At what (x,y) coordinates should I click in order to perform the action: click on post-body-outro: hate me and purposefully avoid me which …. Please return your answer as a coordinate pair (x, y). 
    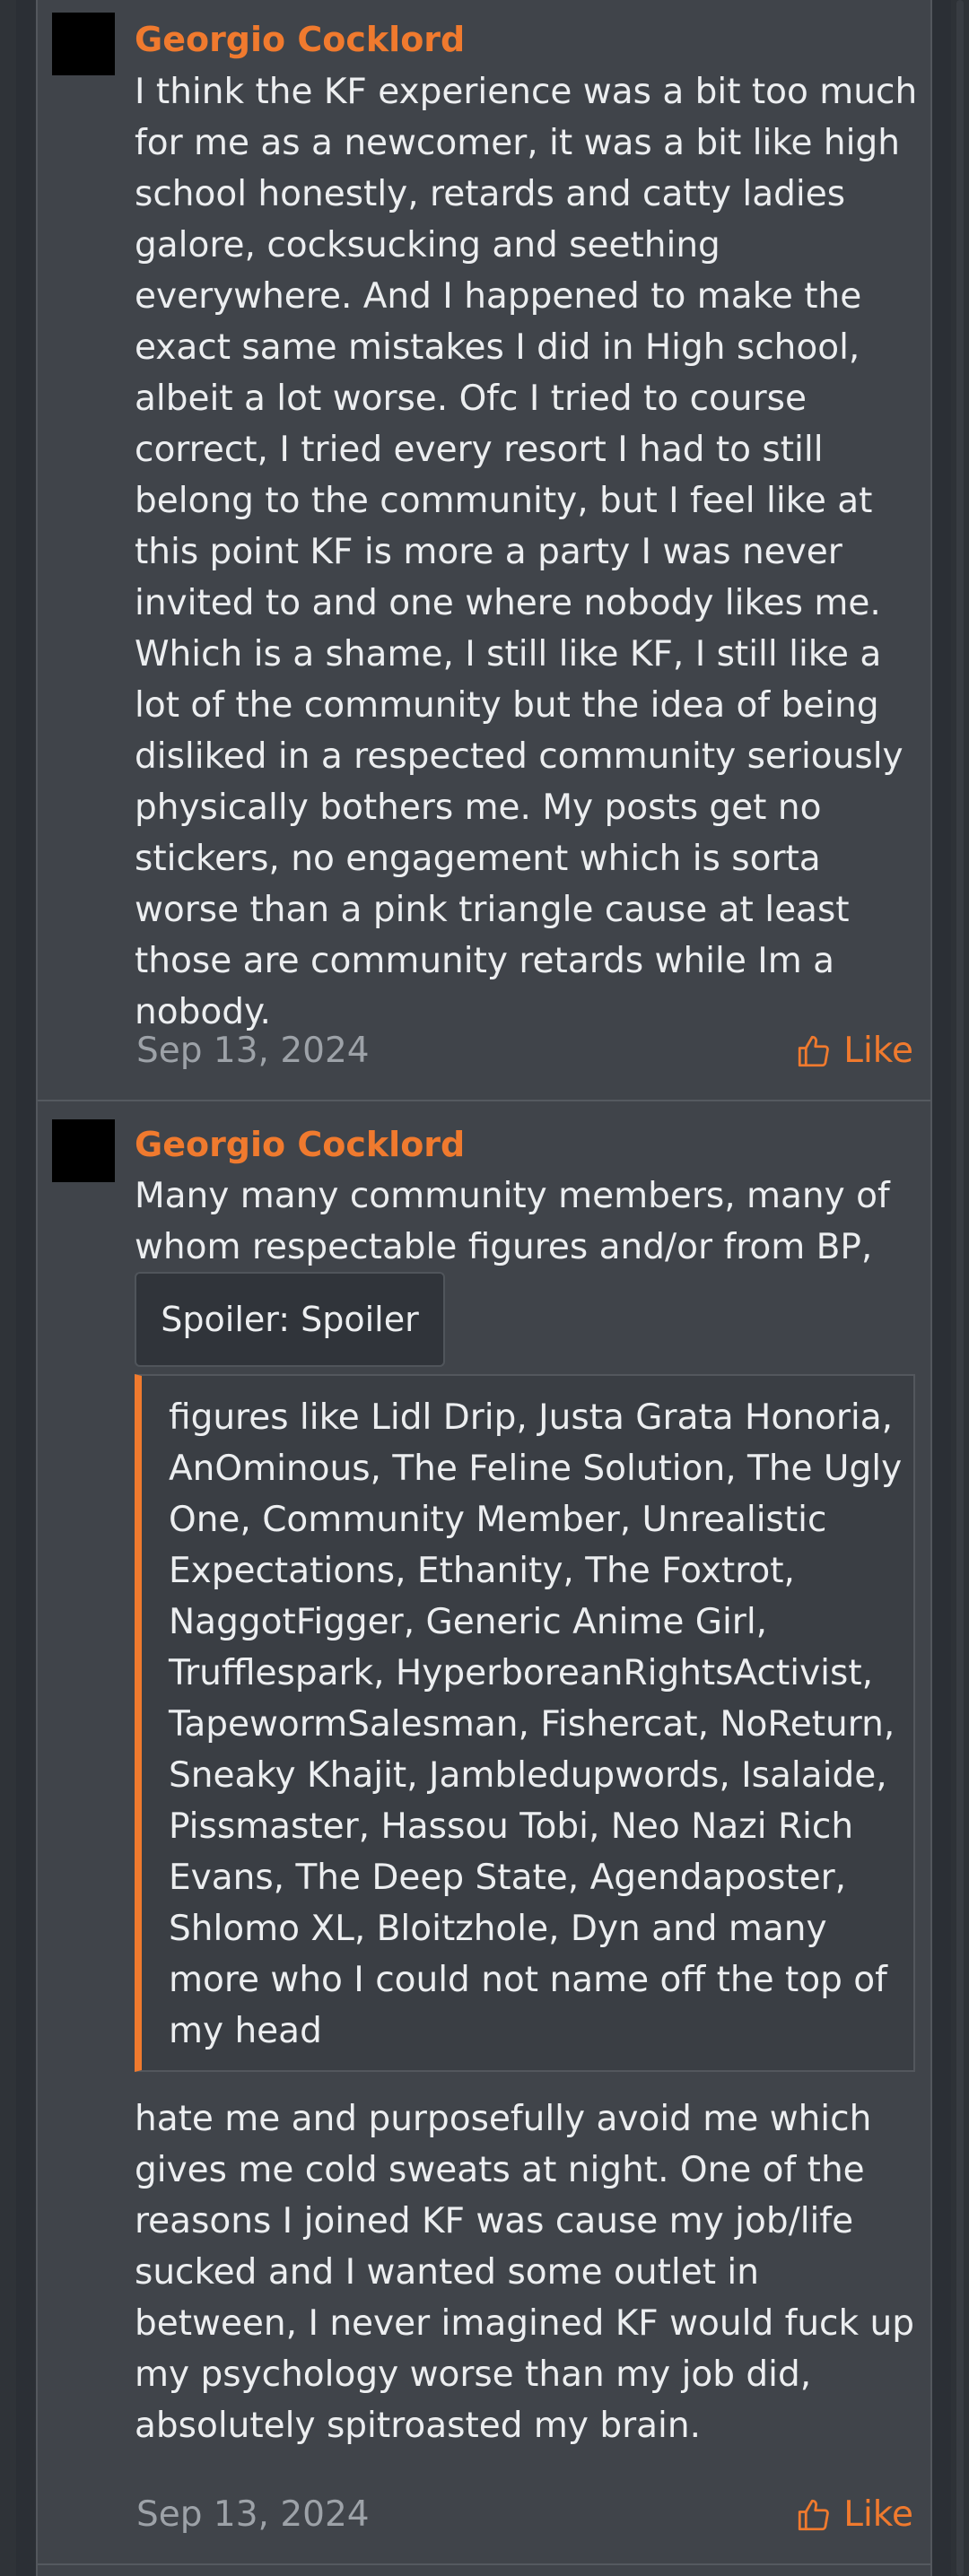
    Looking at the image, I should click on (524, 2272).